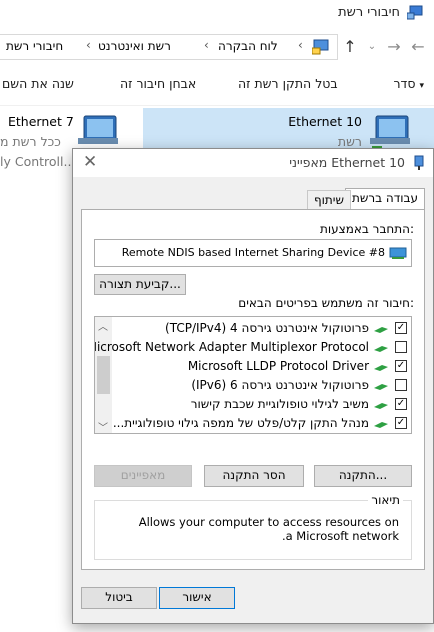 The width and height of the screenshot is (434, 632). What do you see at coordinates (418, 48) in the screenshot?
I see `back-arrow-icon: ←` at bounding box center [418, 48].